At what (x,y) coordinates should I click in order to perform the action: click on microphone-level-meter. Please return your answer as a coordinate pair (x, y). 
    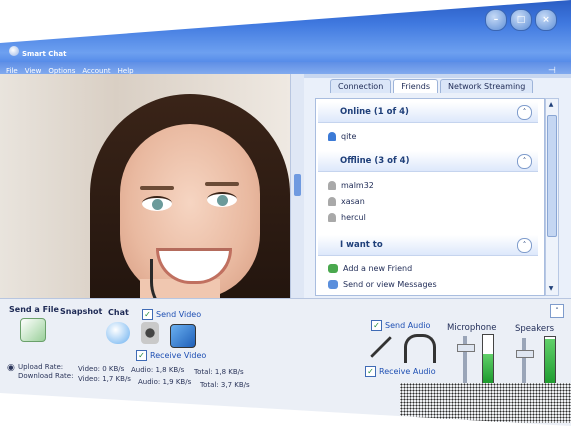
    Looking at the image, I should click on (488, 359).